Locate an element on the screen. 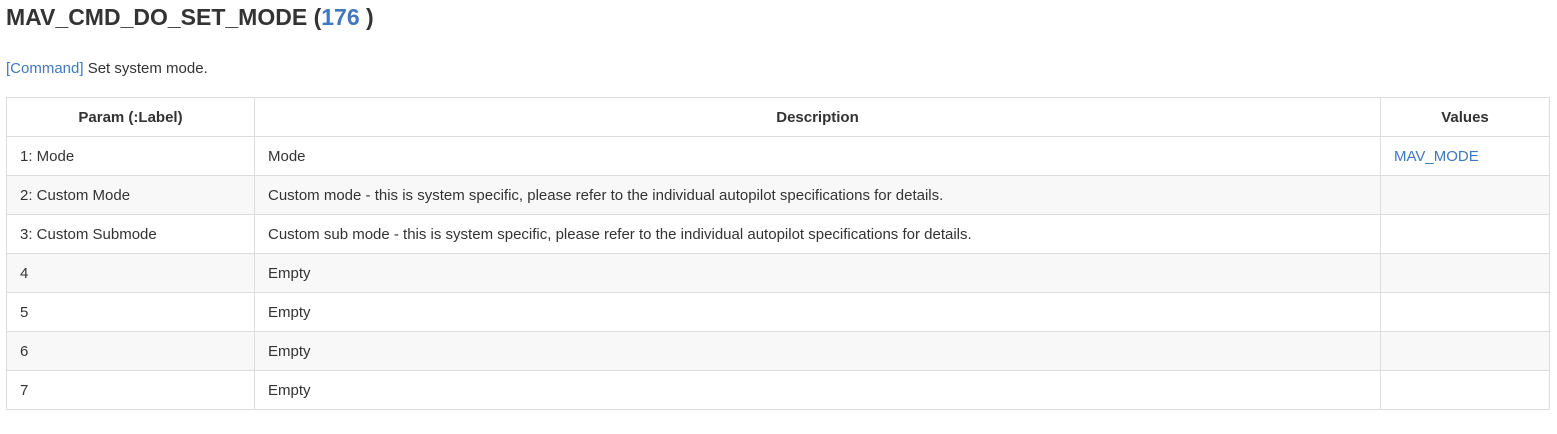  param-cell: 7 is located at coordinates (130, 390).